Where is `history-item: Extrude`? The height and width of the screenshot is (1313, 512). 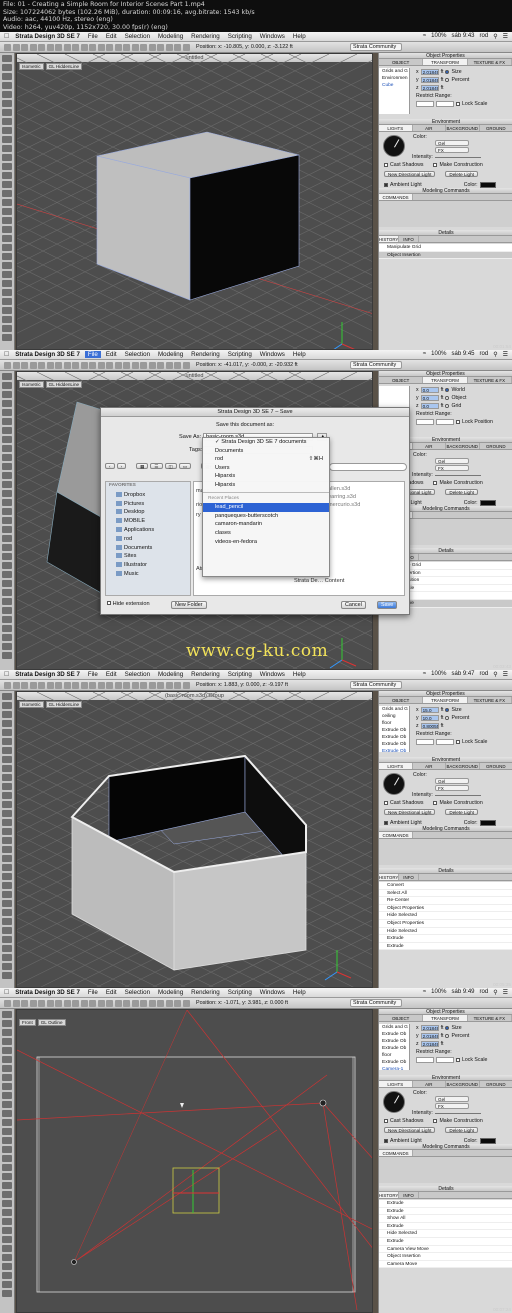
history-item: Extrude is located at coordinates (445, 1212).